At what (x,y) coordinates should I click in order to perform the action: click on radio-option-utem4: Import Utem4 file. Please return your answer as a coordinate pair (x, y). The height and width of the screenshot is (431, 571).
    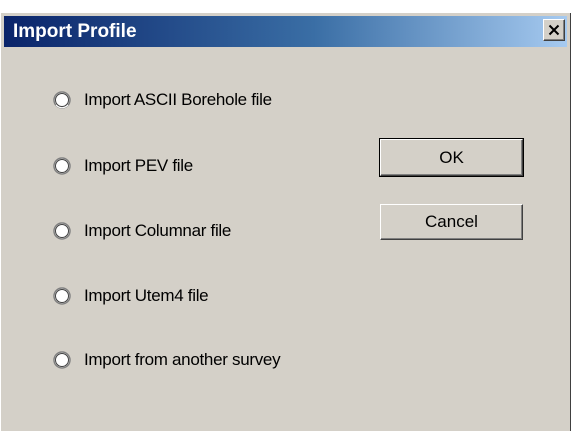
    Looking at the image, I should click on (131, 296).